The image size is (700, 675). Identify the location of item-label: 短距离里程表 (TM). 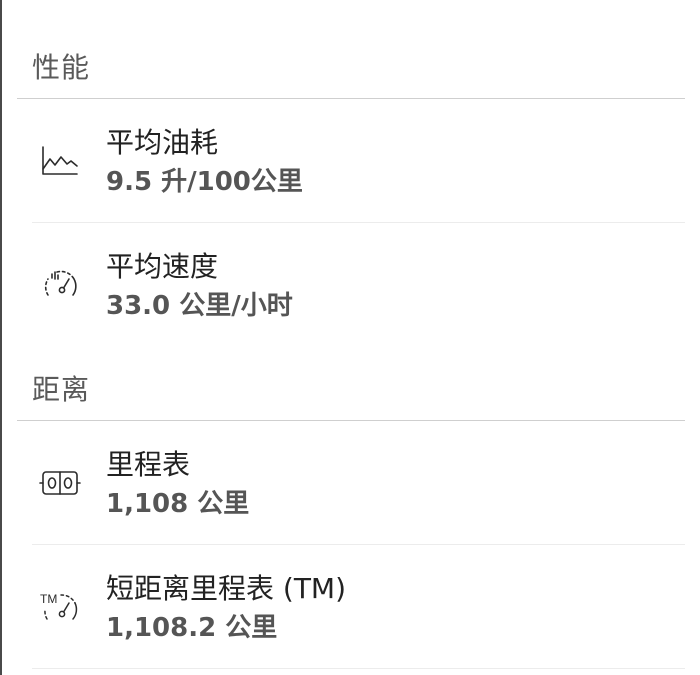
(226, 588).